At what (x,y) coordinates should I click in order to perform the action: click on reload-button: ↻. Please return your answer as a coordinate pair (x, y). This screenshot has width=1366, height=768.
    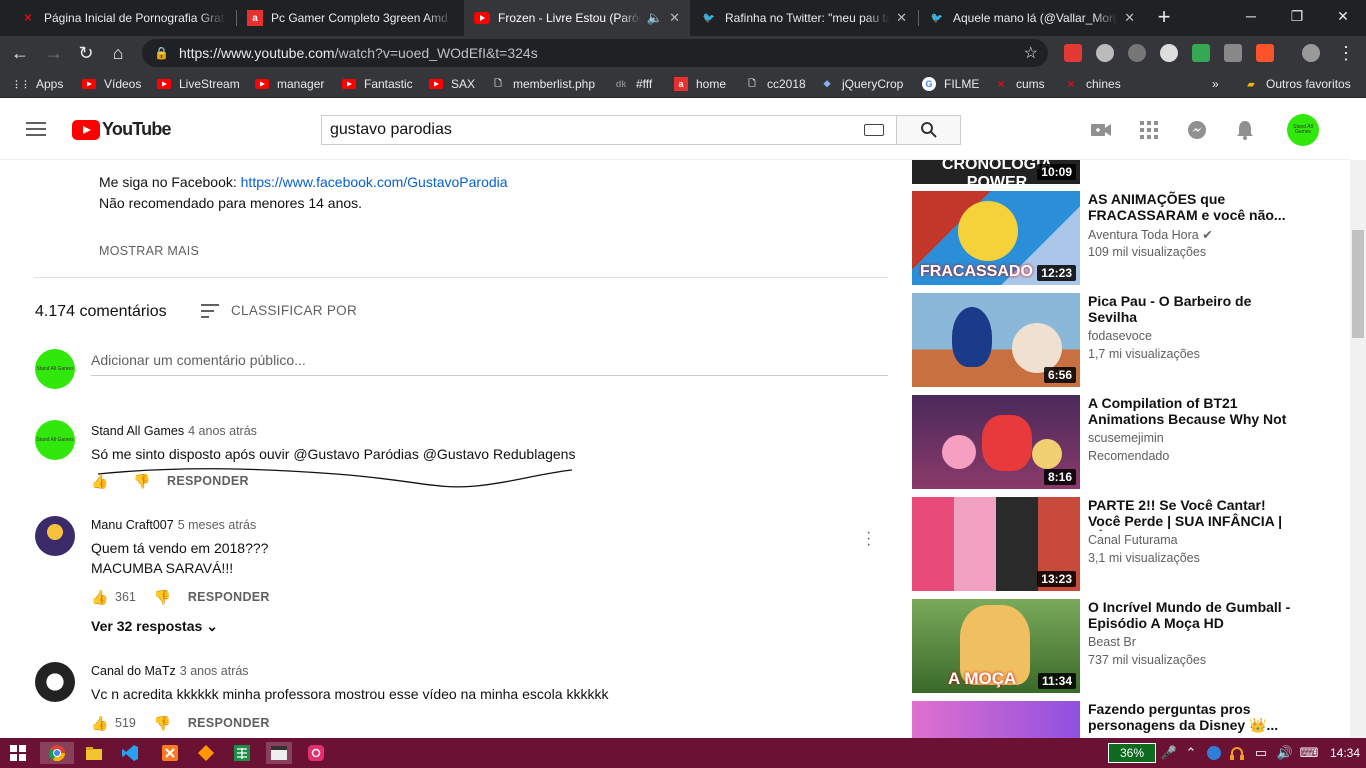
    Looking at the image, I should click on (86, 53).